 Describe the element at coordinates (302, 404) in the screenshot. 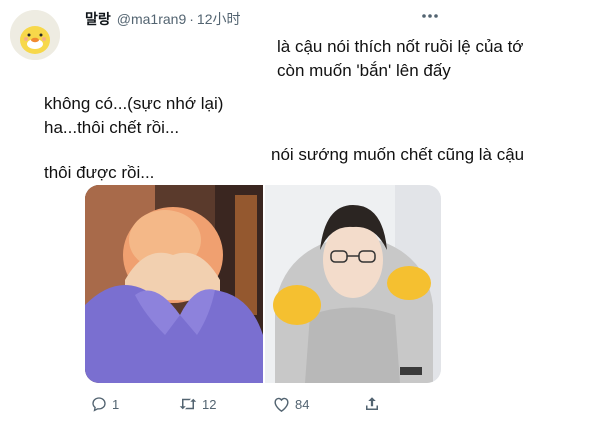

I see `like-count: 84` at that location.